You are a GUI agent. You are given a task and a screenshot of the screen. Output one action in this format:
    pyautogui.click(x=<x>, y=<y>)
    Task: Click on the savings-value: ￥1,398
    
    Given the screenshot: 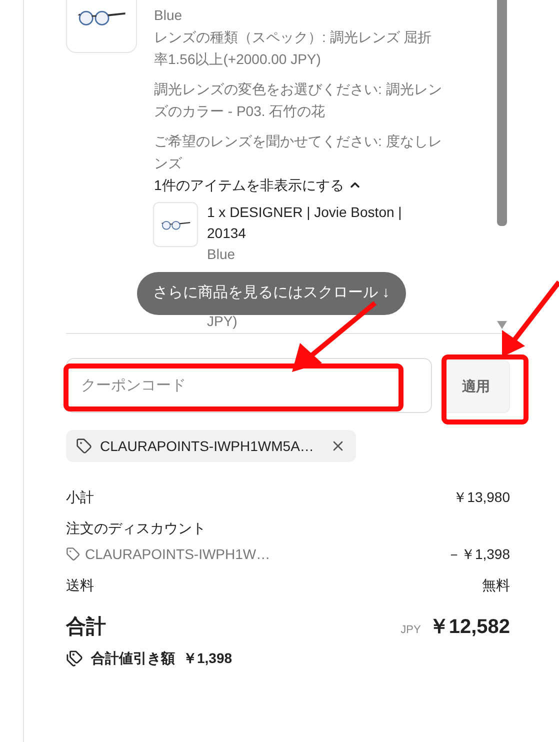 What is the action you would take?
    pyautogui.click(x=207, y=658)
    